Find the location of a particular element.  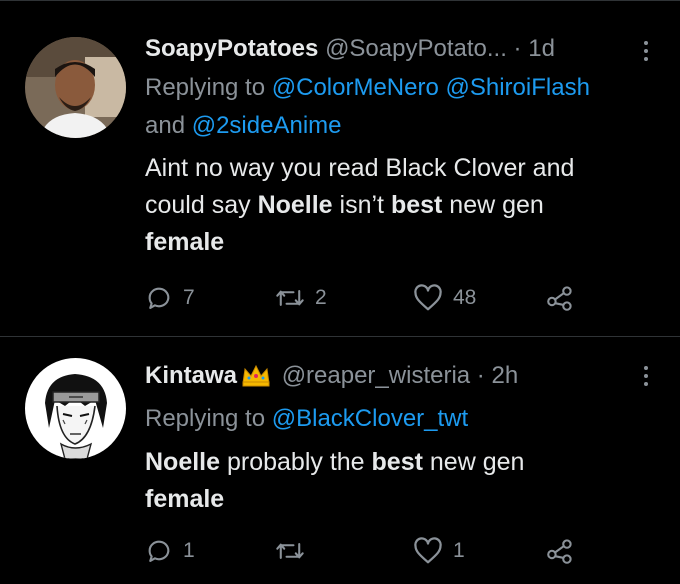

avatar-illustration is located at coordinates (75, 408).